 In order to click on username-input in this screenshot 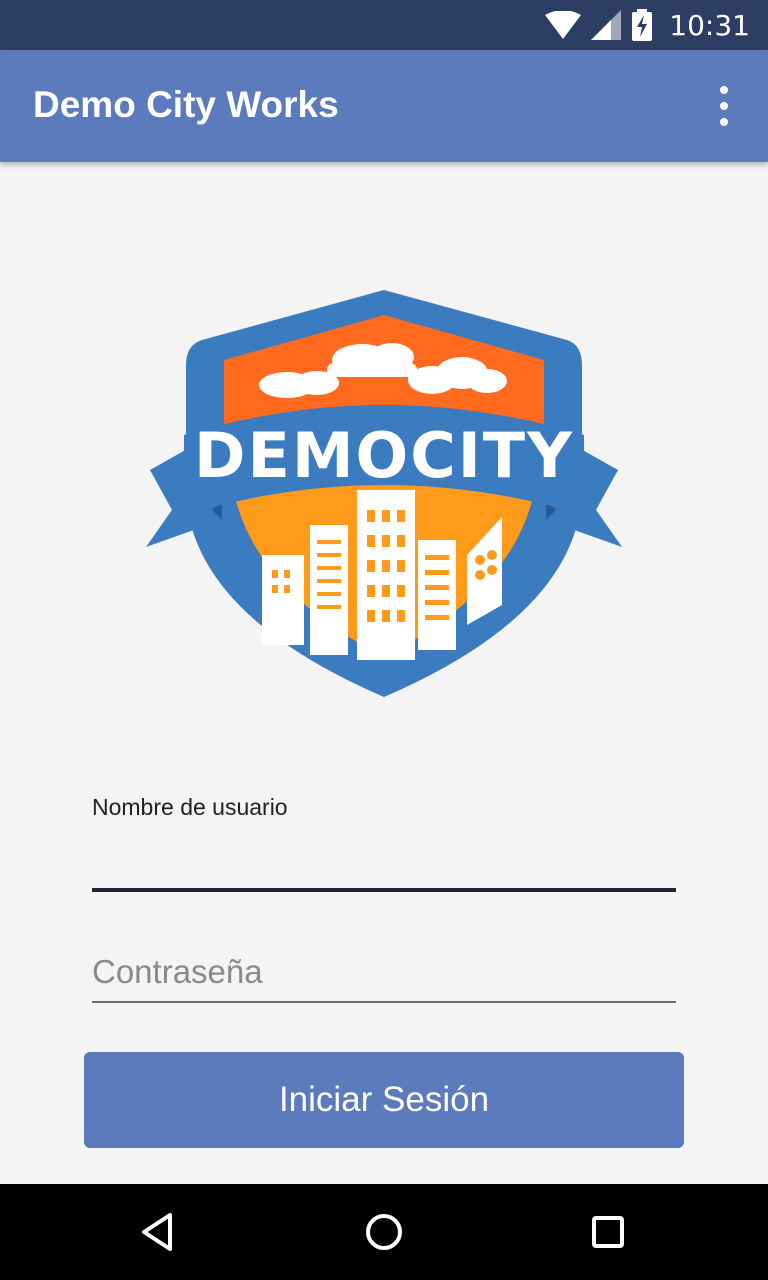, I will do `click(384, 858)`.